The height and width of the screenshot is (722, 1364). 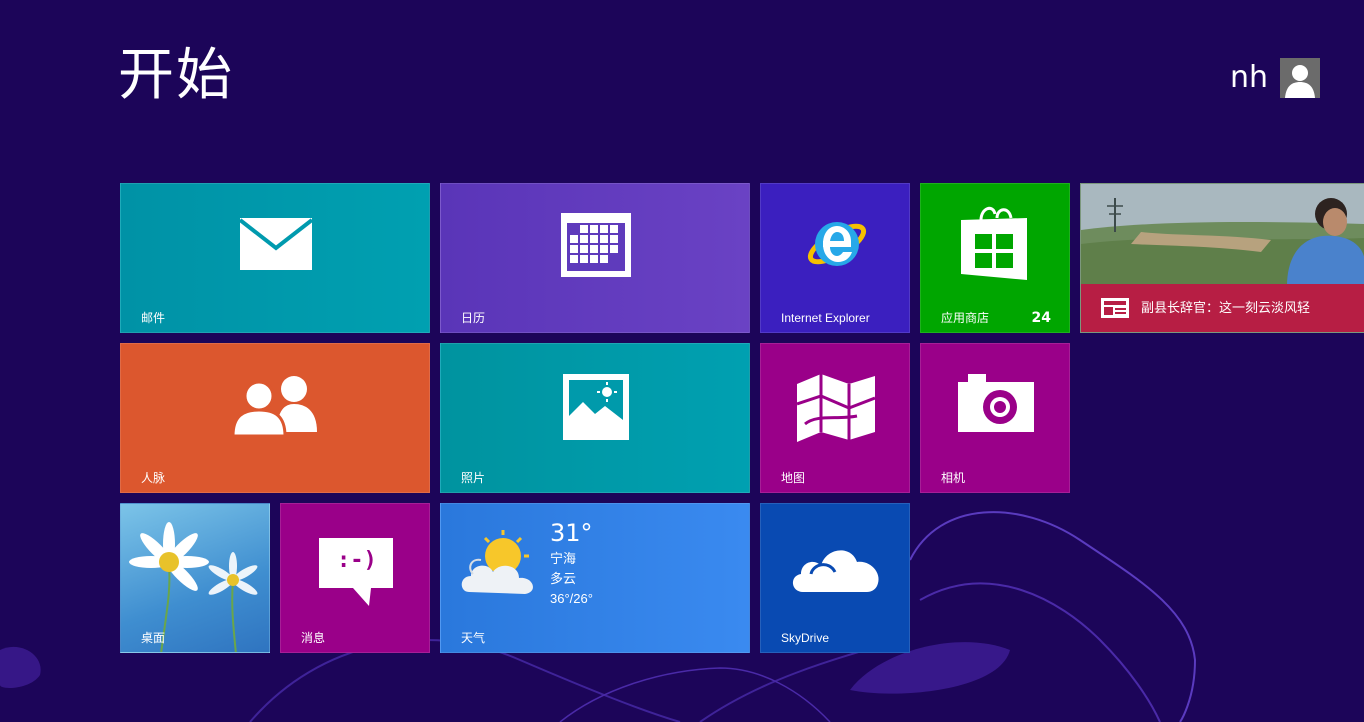 I want to click on tile-news: 副县长辞官：这一刻云淡风轻, so click(x=1222, y=258).